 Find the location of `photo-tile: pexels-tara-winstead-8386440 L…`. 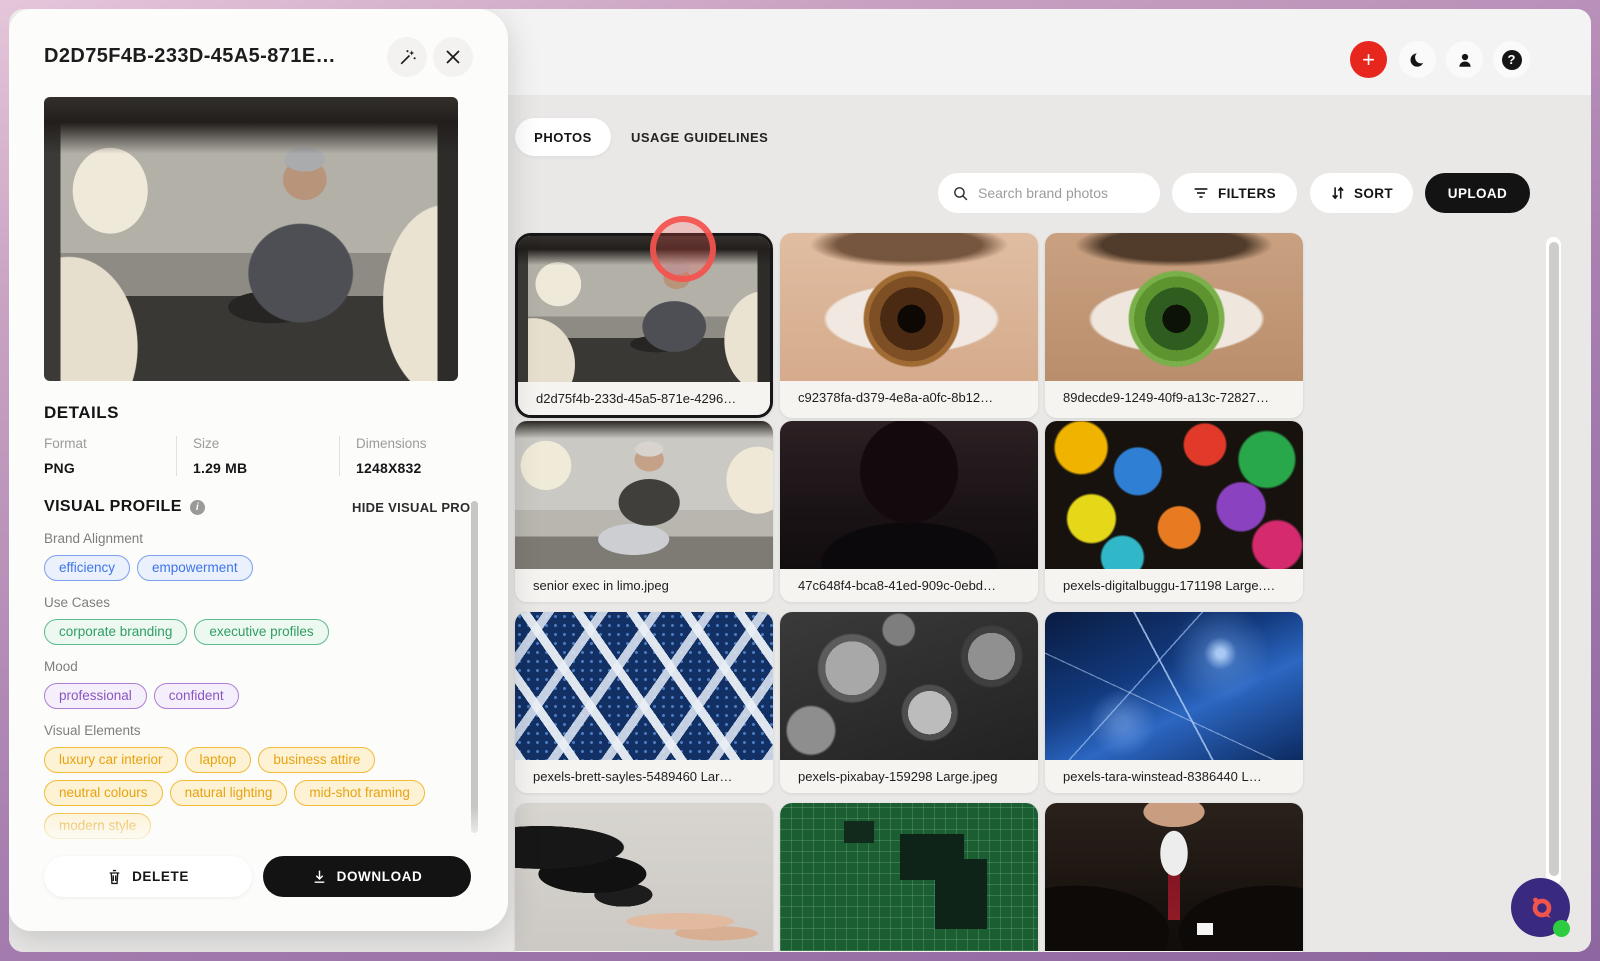

photo-tile: pexels-tara-winstead-8386440 L… is located at coordinates (1174, 702).